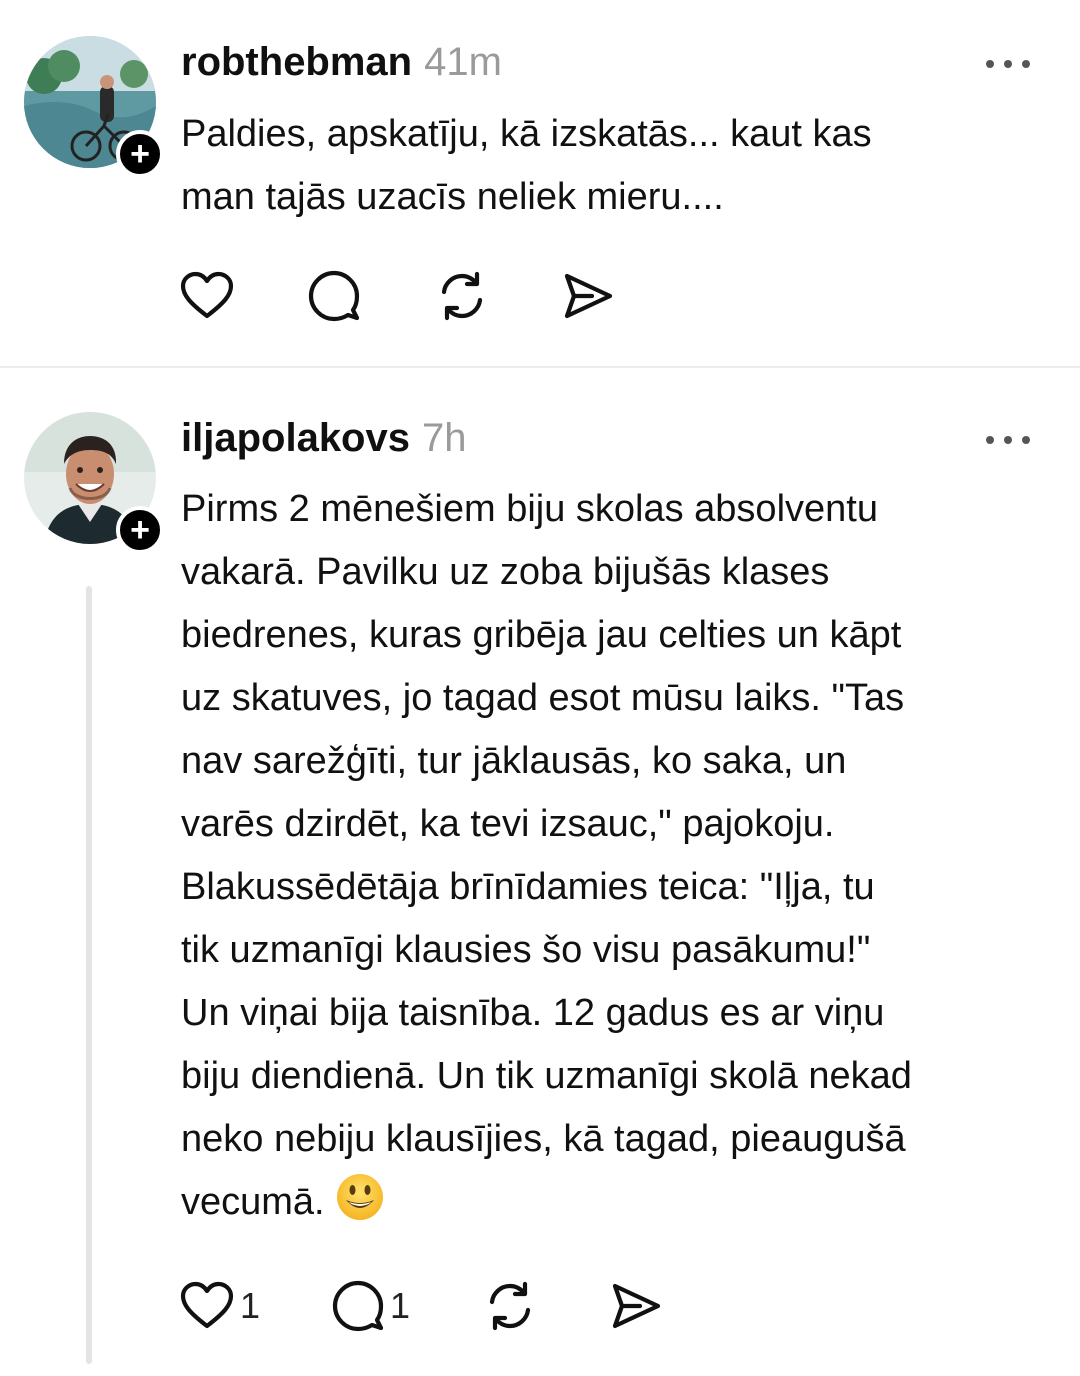  I want to click on action-bar: 1 1, so click(421, 1306).